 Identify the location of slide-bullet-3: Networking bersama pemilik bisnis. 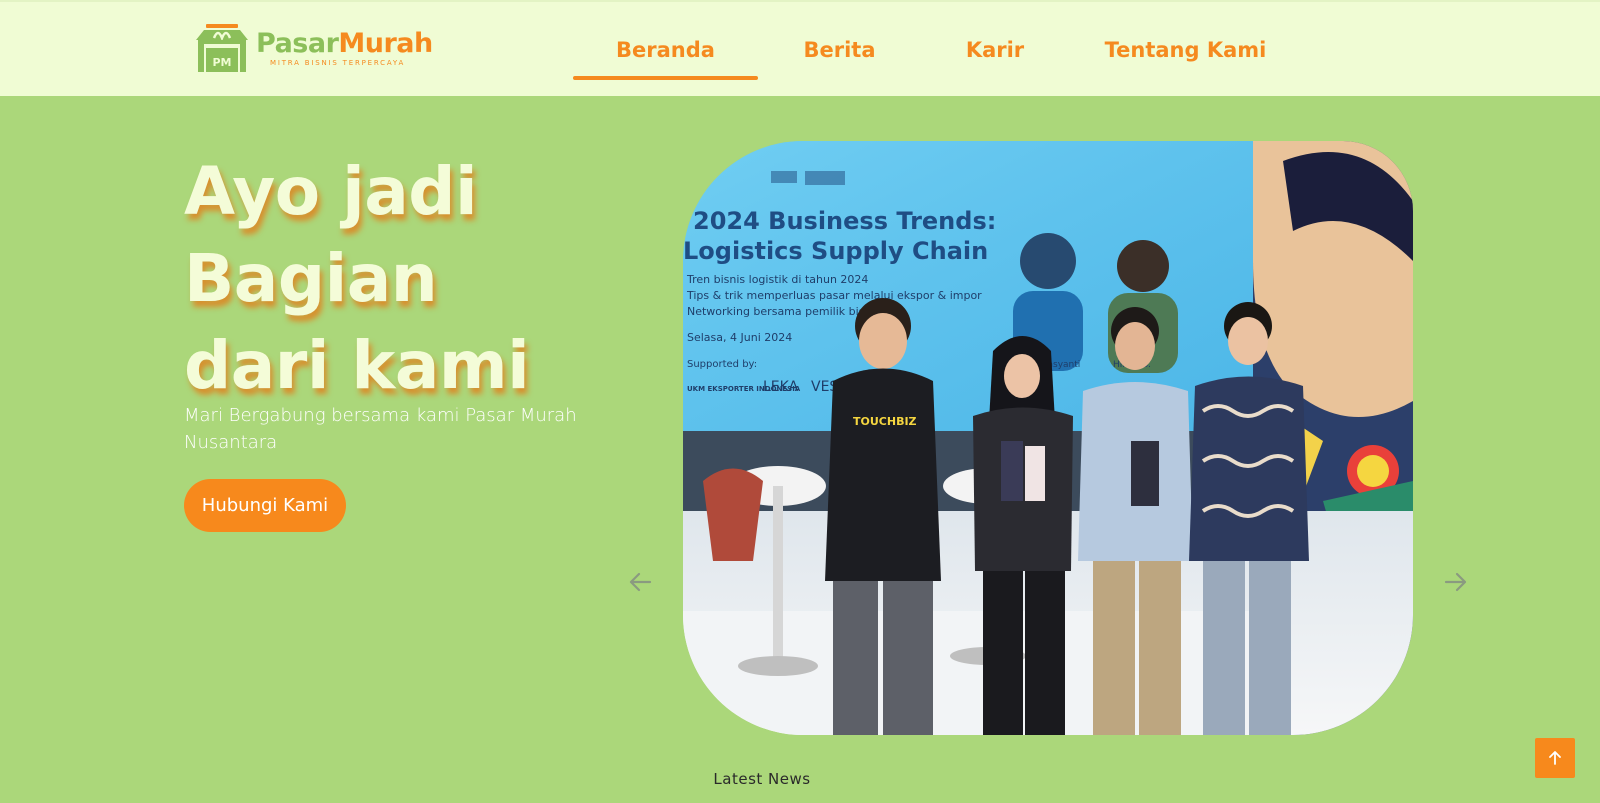
(783, 311).